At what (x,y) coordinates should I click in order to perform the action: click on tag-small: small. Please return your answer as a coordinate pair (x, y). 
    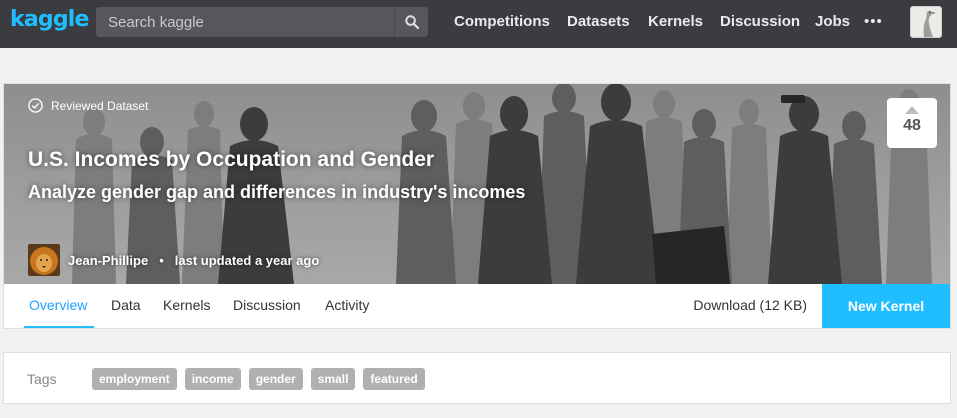
    Looking at the image, I should click on (333, 379).